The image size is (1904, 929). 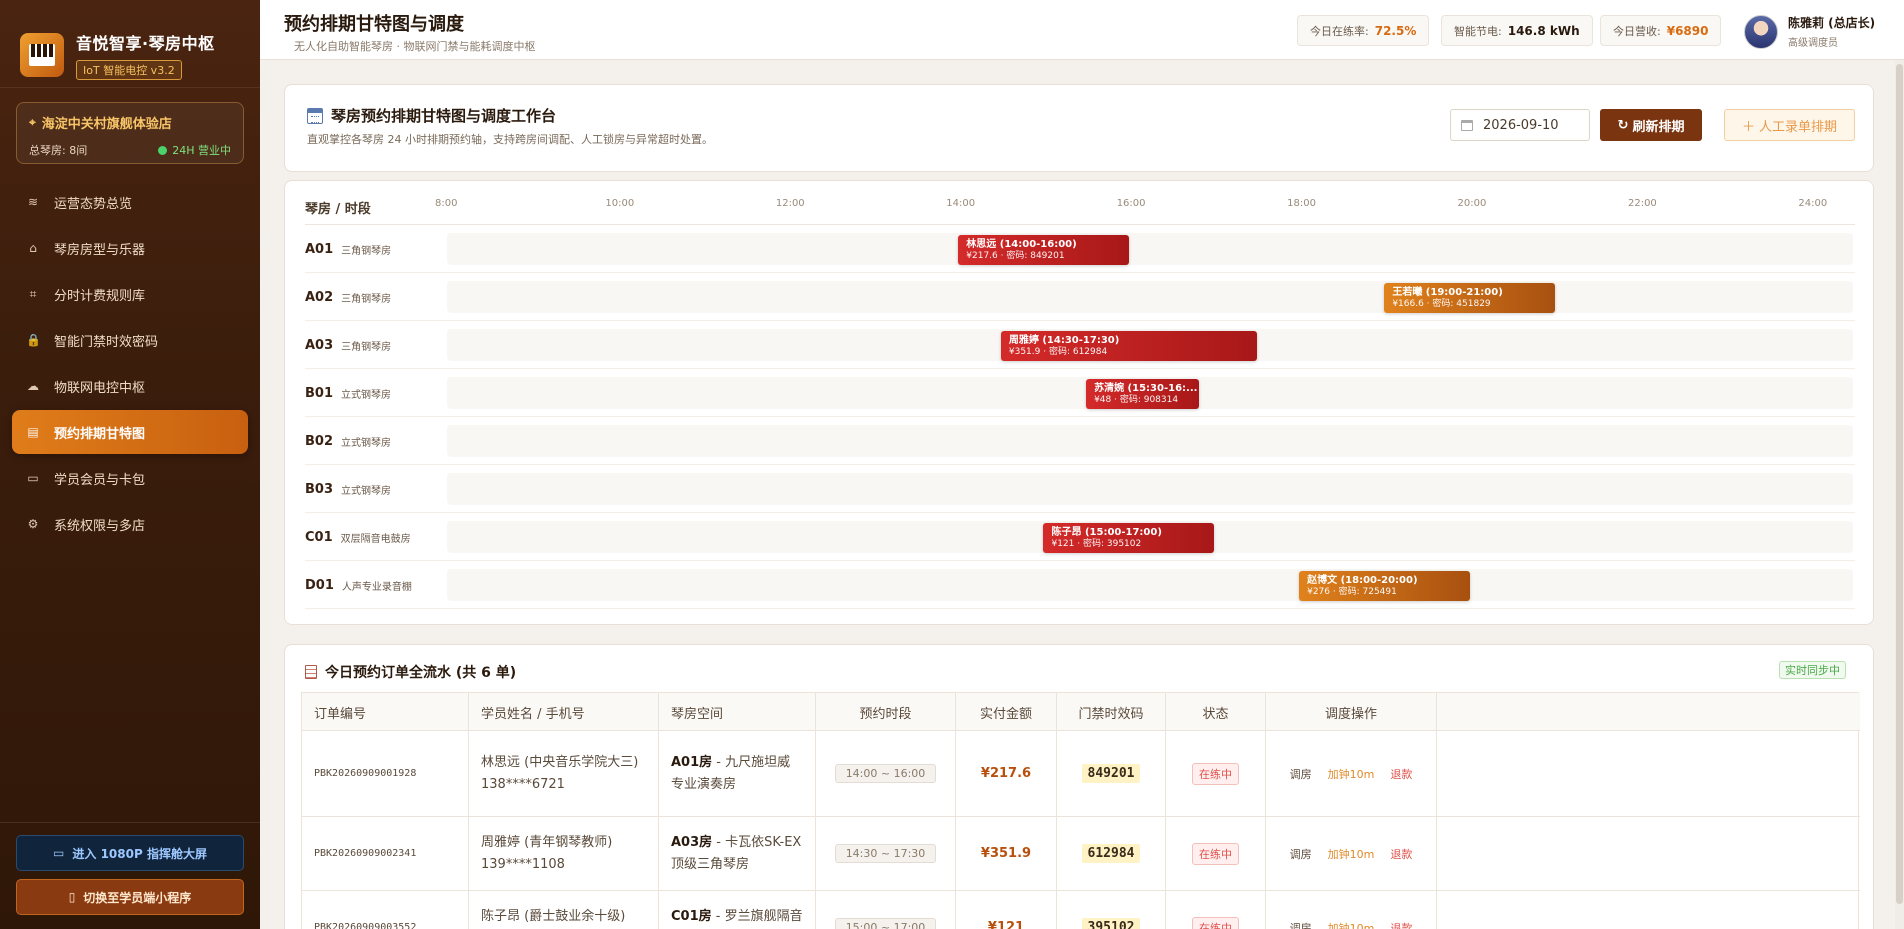 I want to click on plus-icon: ＋, so click(x=1748, y=127).